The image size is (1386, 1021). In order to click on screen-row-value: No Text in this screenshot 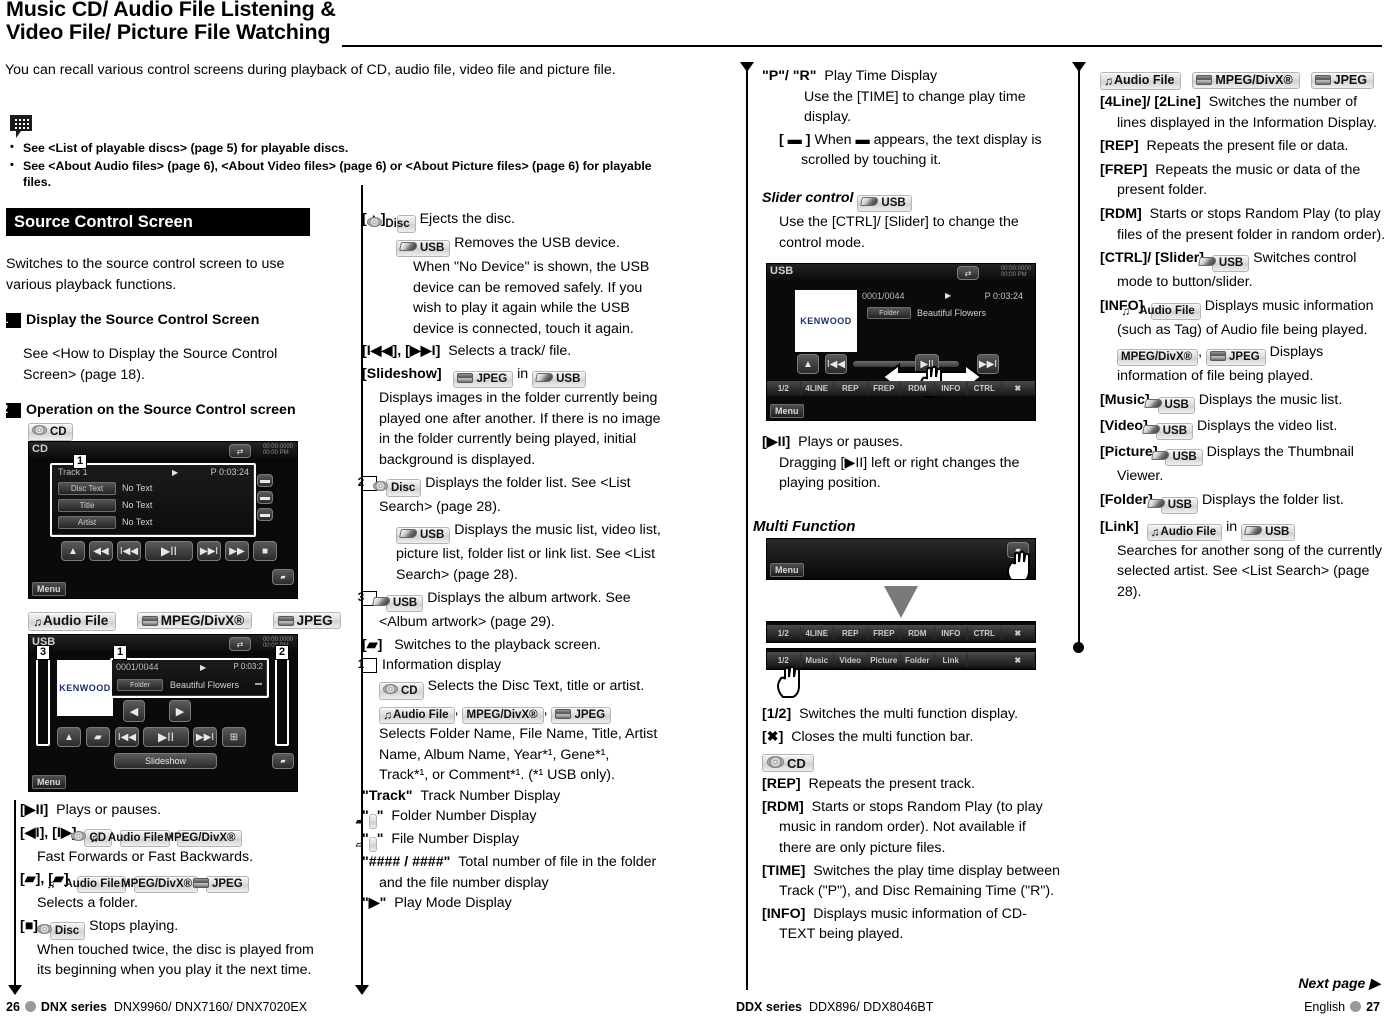, I will do `click(137, 488)`.